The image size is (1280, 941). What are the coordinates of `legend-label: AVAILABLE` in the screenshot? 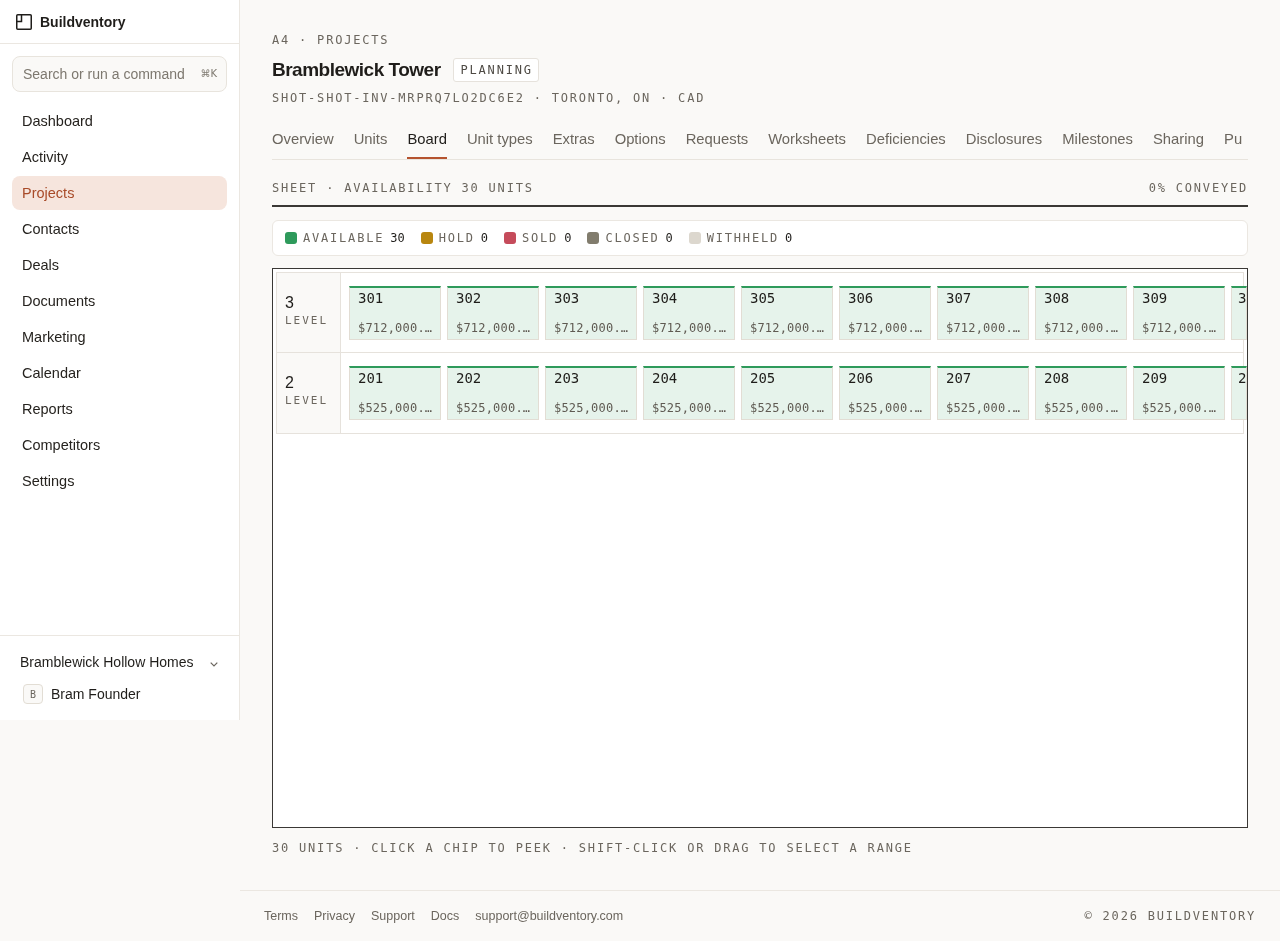 It's located at (344, 238).